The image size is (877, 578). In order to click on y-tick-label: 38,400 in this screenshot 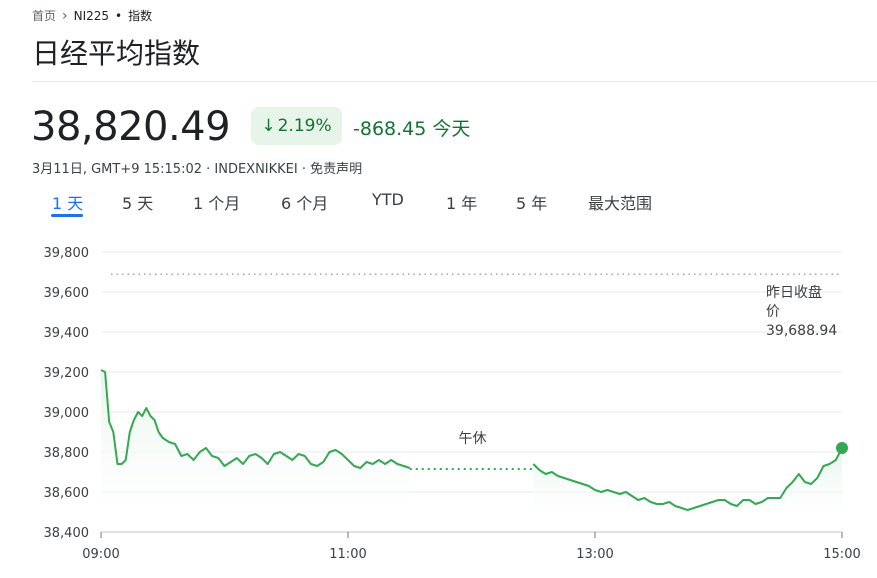, I will do `click(67, 533)`.